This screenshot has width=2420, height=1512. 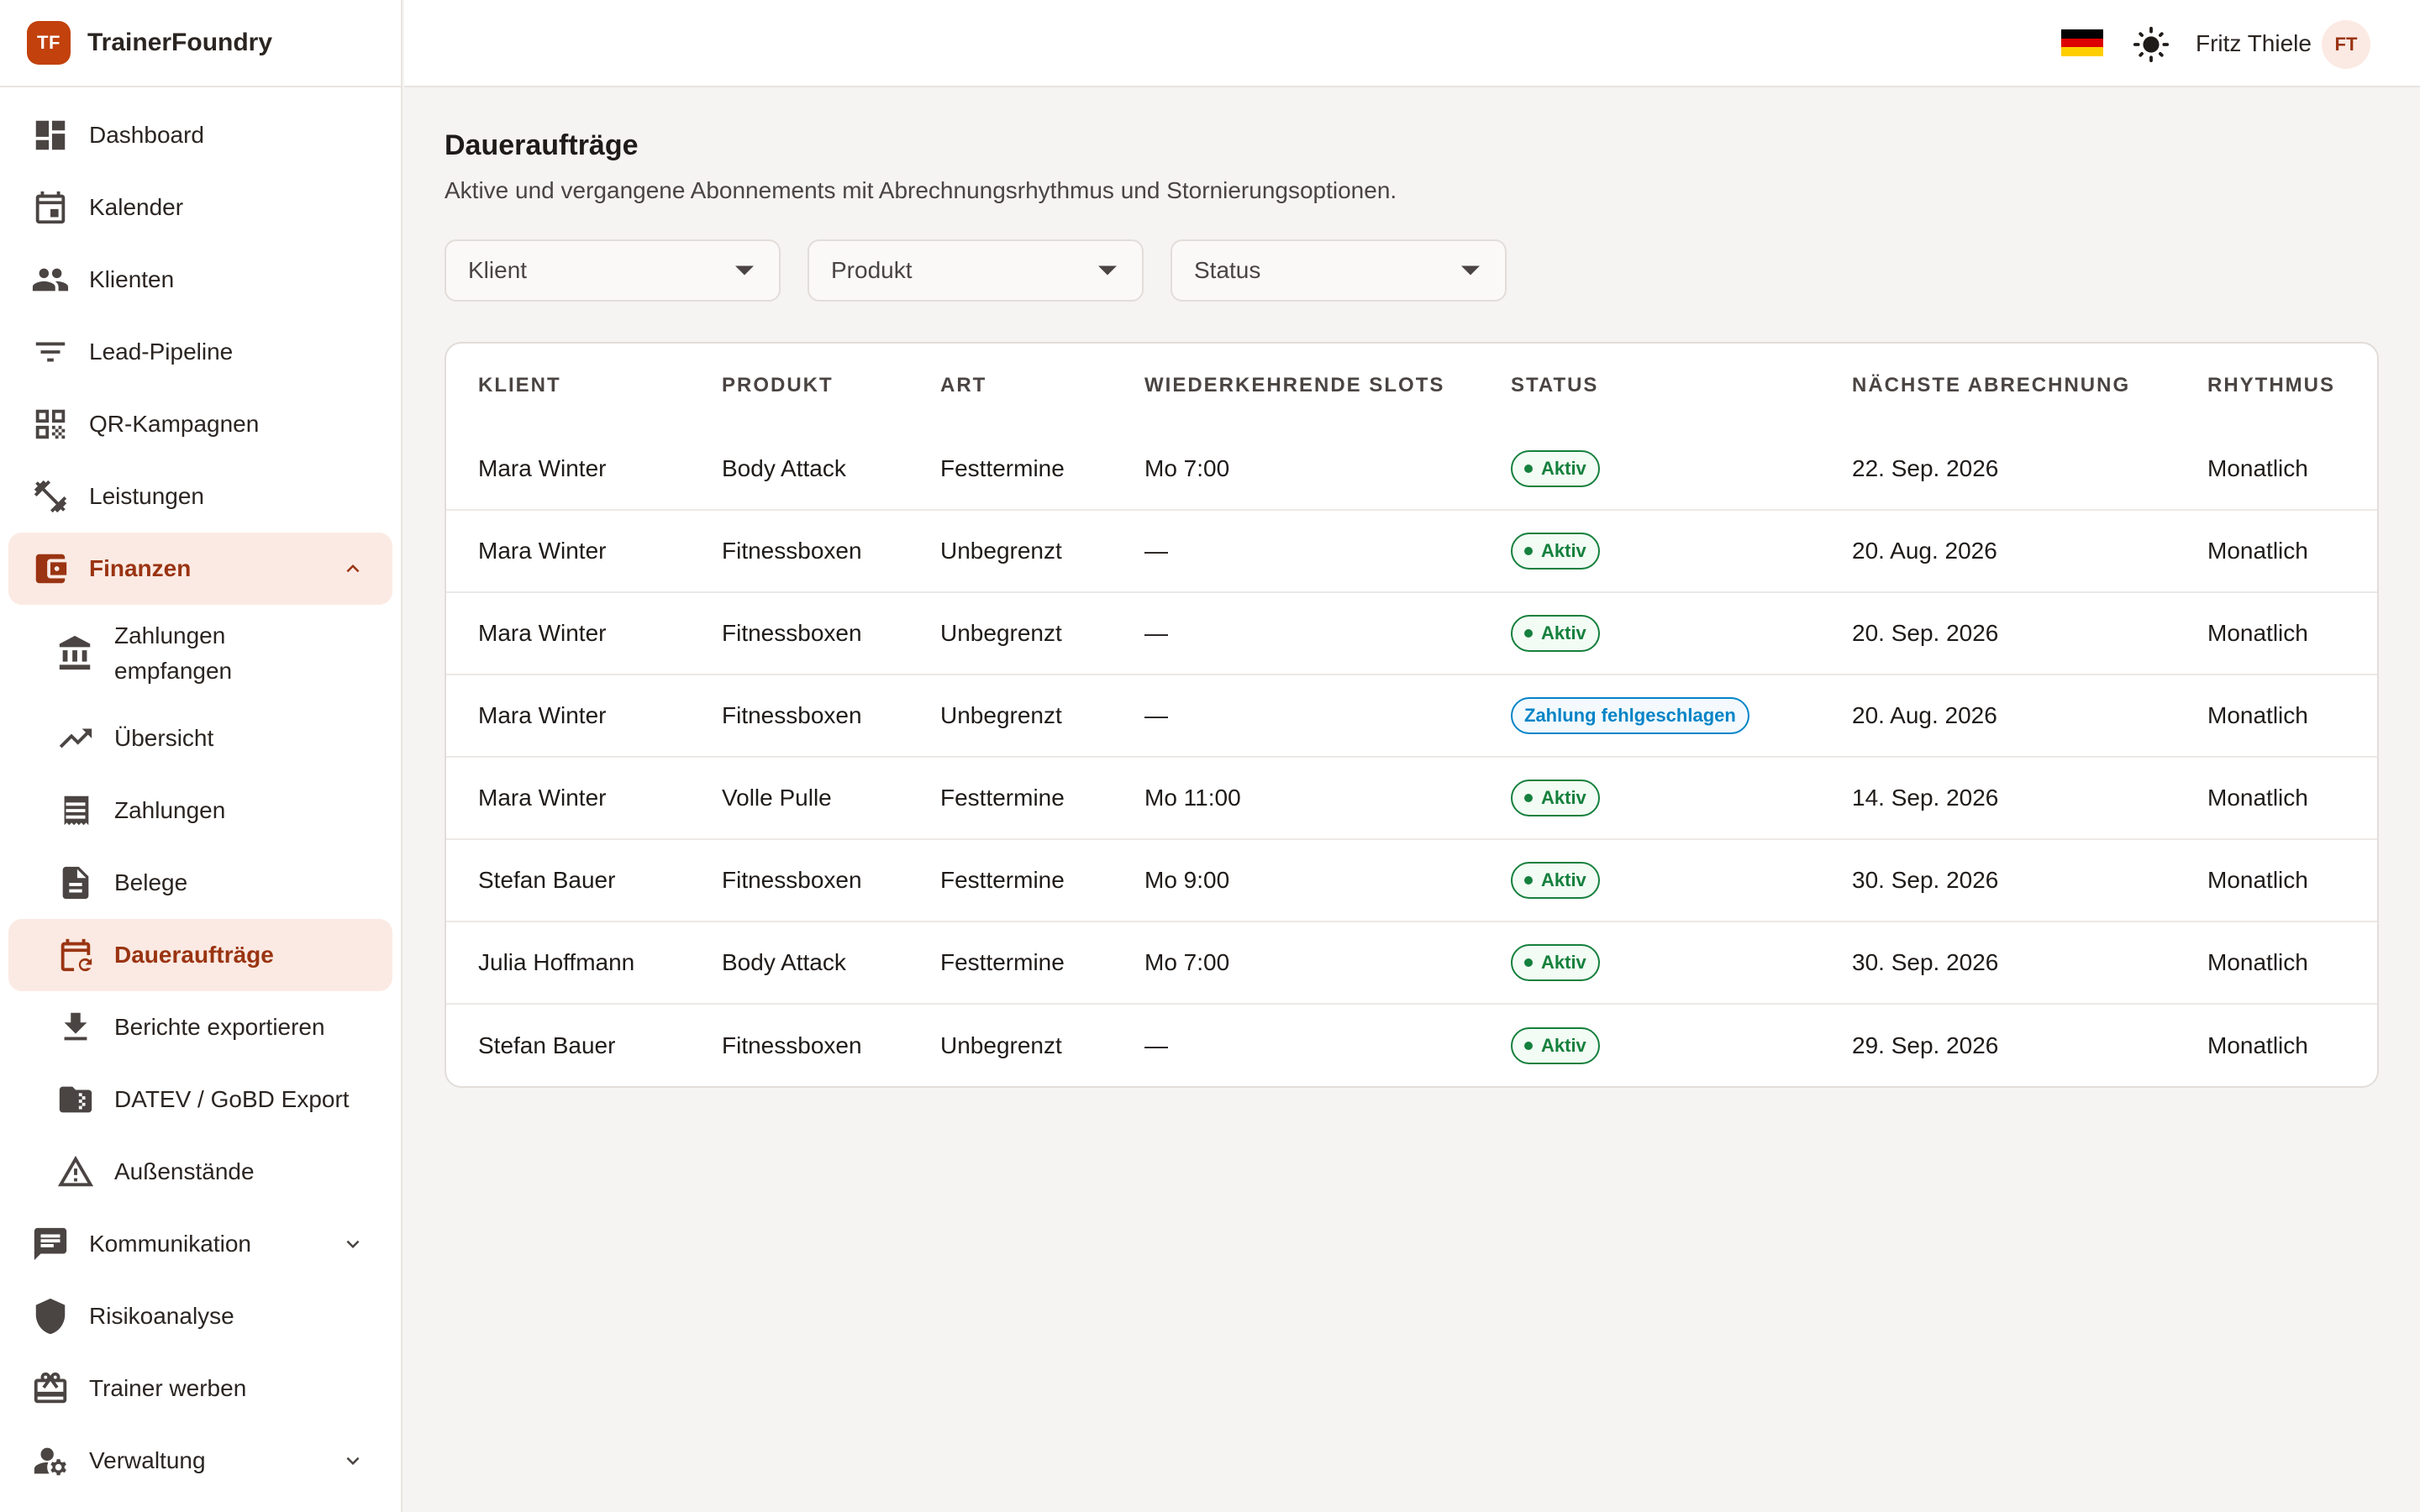 What do you see at coordinates (568, 1044) in the screenshot?
I see `client-cell: Stefan Bauer` at bounding box center [568, 1044].